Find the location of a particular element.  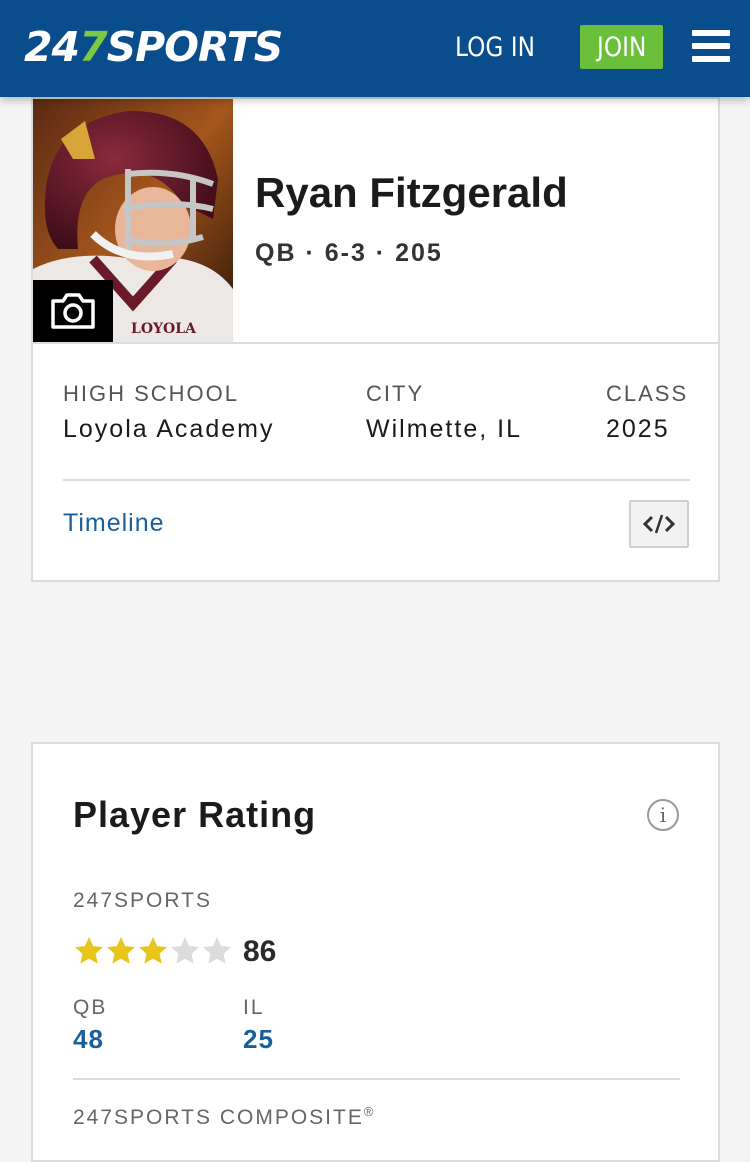

player-photo: LOYOLA is located at coordinates (133, 220).